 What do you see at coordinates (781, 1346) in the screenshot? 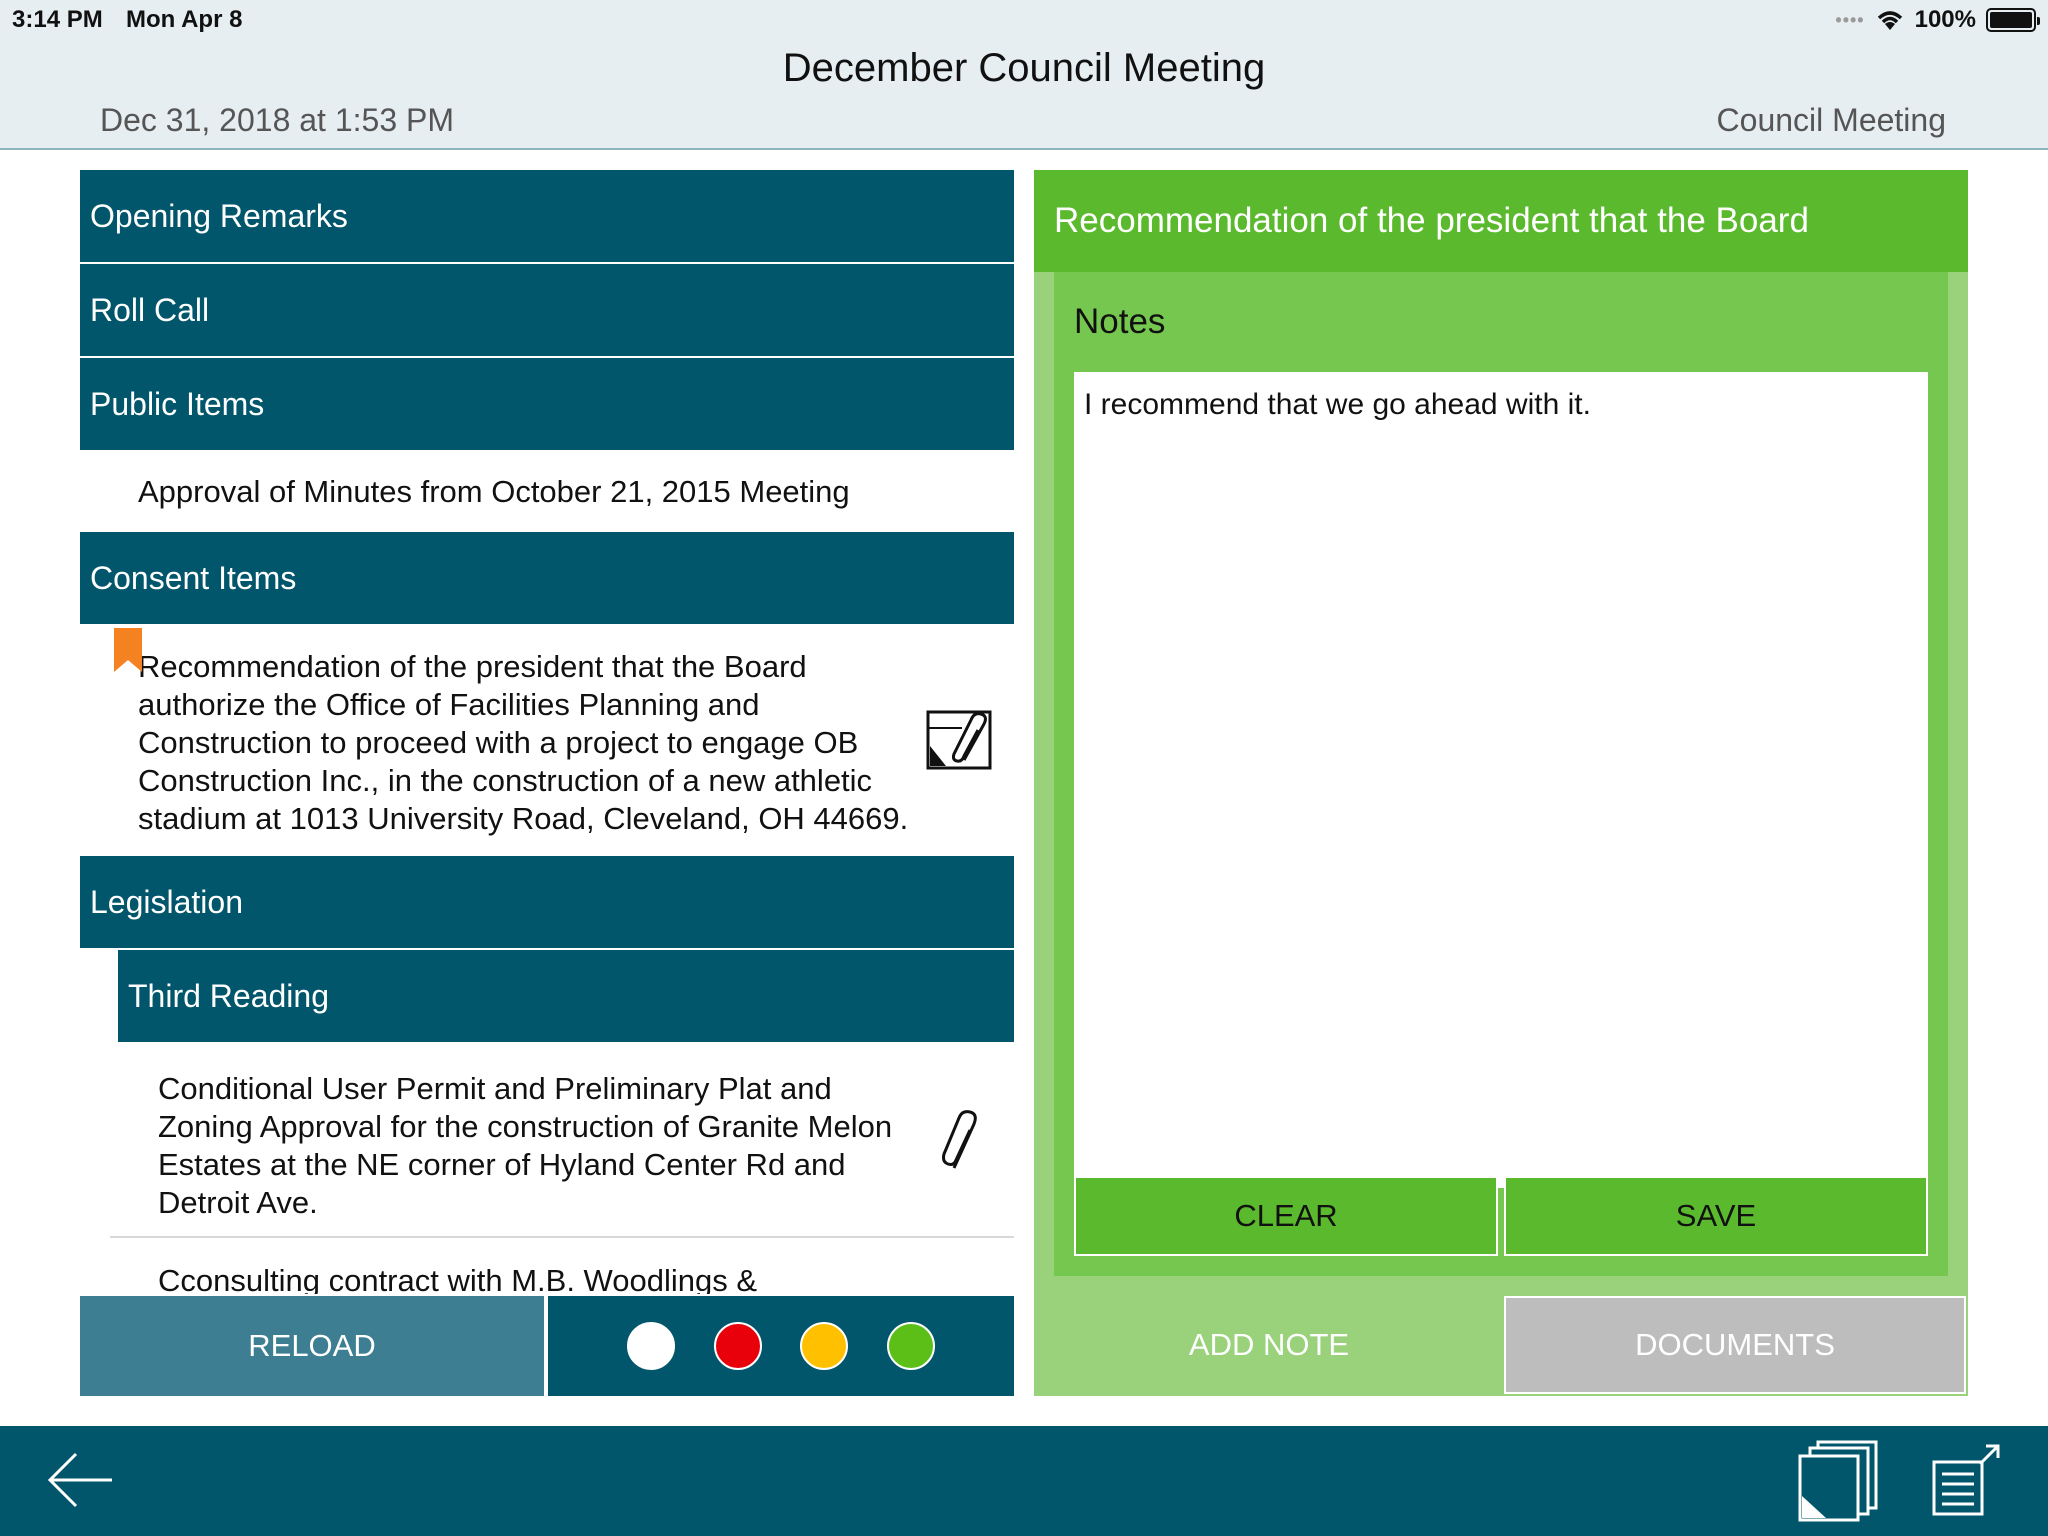
I see `color-tag-bar` at bounding box center [781, 1346].